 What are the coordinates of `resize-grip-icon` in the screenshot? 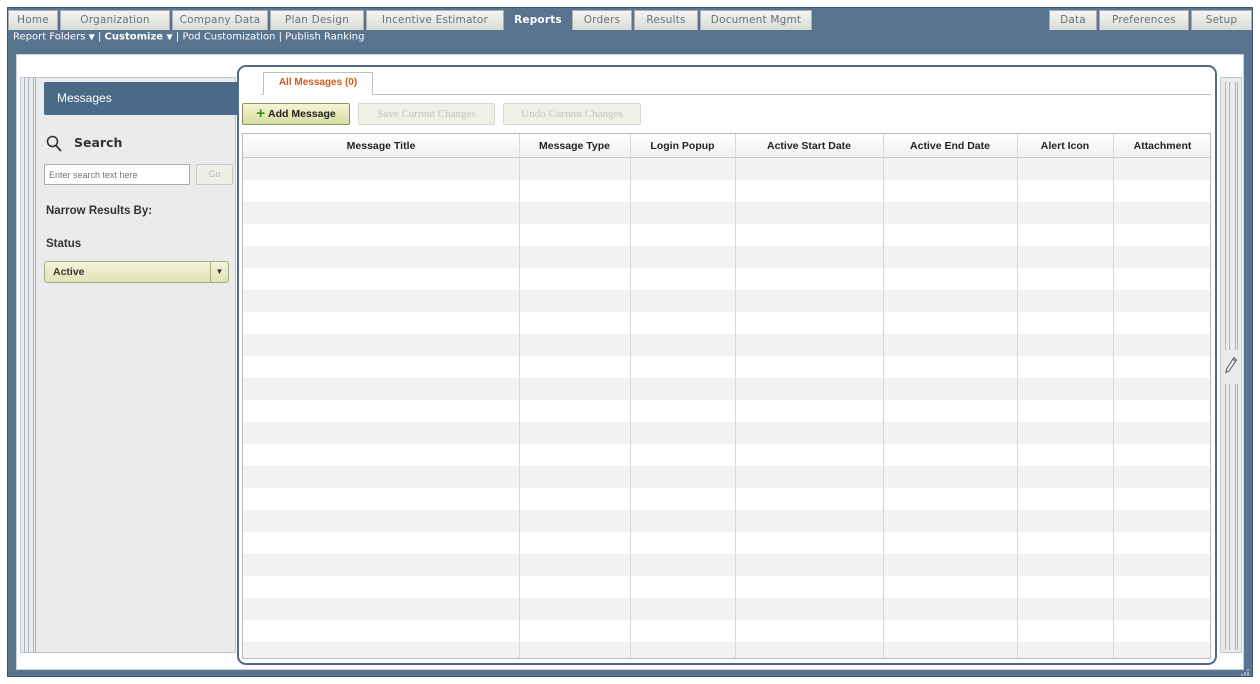 It's located at (1245, 672).